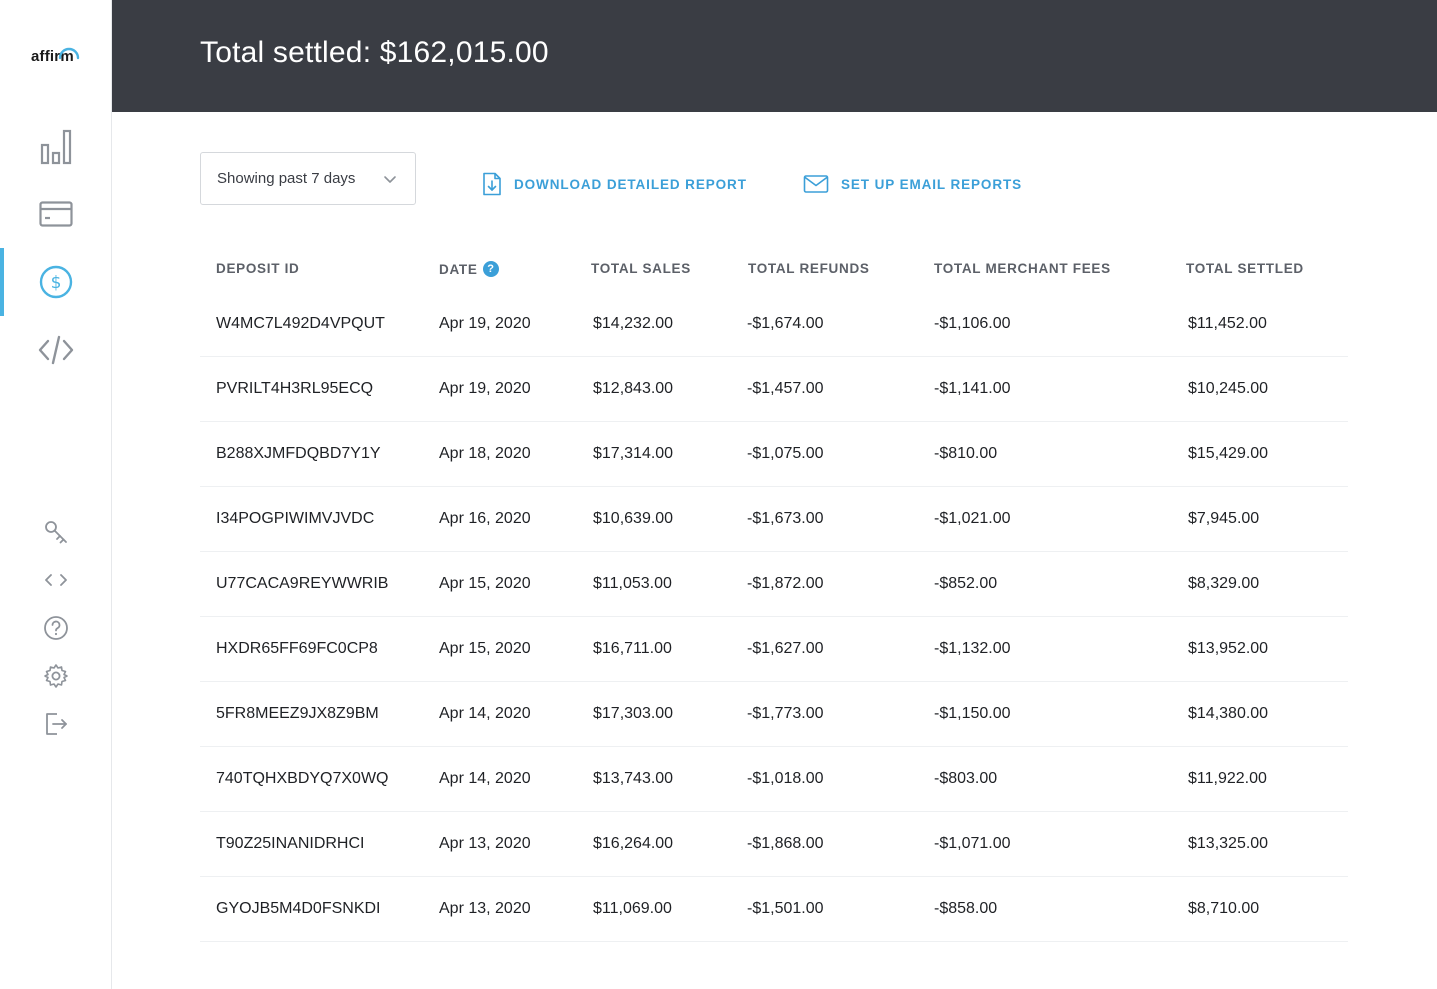 The width and height of the screenshot is (1437, 989). What do you see at coordinates (297, 714) in the screenshot?
I see `deposit-id-cell: 5FR8MEEZ9JX8Z9BM` at bounding box center [297, 714].